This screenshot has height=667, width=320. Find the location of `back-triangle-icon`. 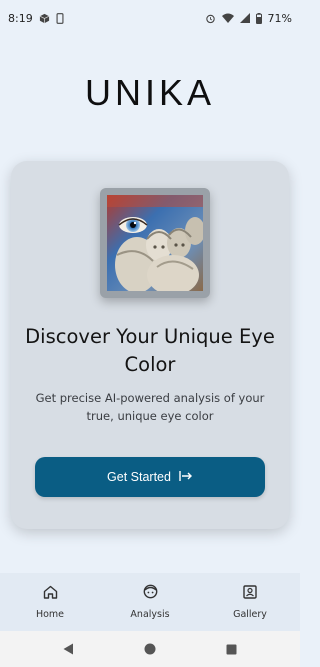

back-triangle-icon is located at coordinates (68, 649).